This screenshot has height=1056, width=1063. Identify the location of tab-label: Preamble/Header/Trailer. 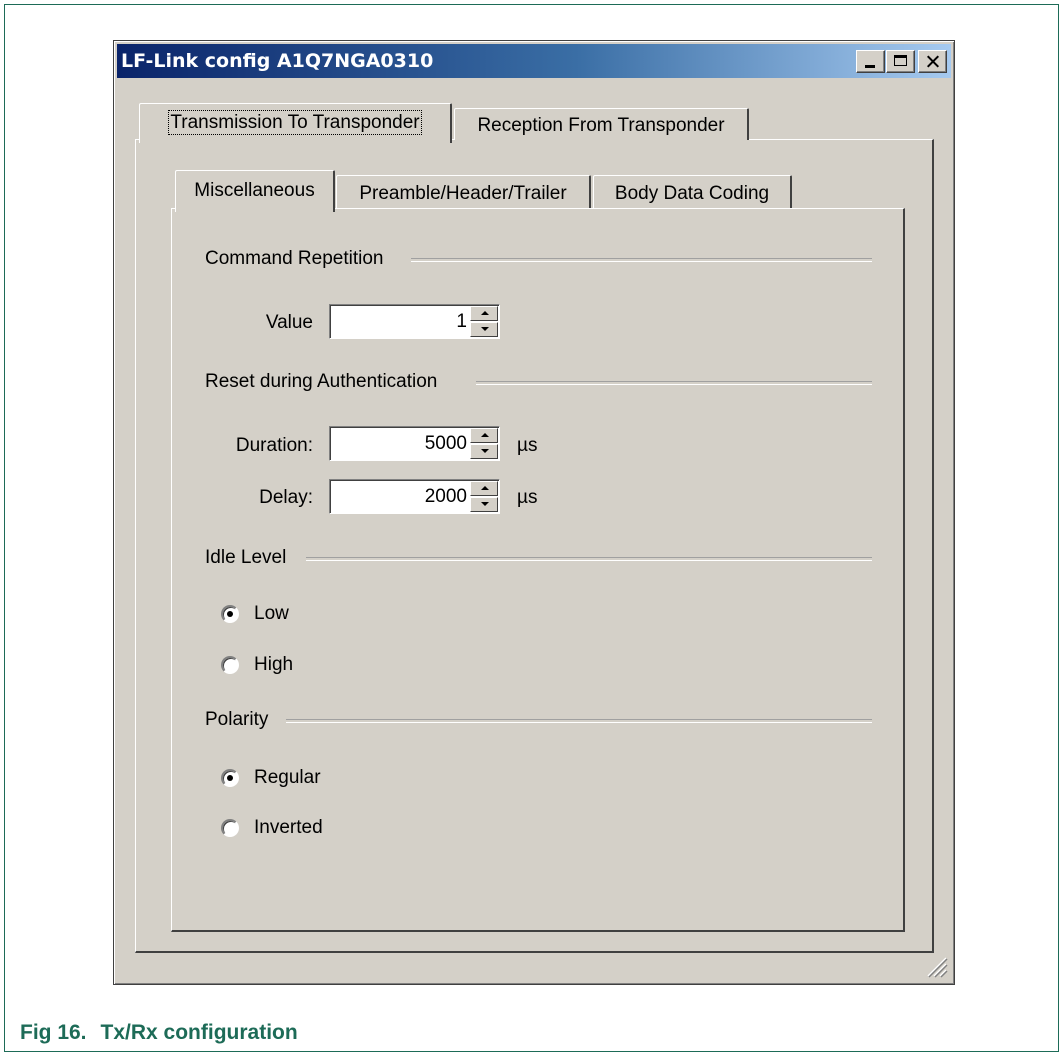
(463, 193).